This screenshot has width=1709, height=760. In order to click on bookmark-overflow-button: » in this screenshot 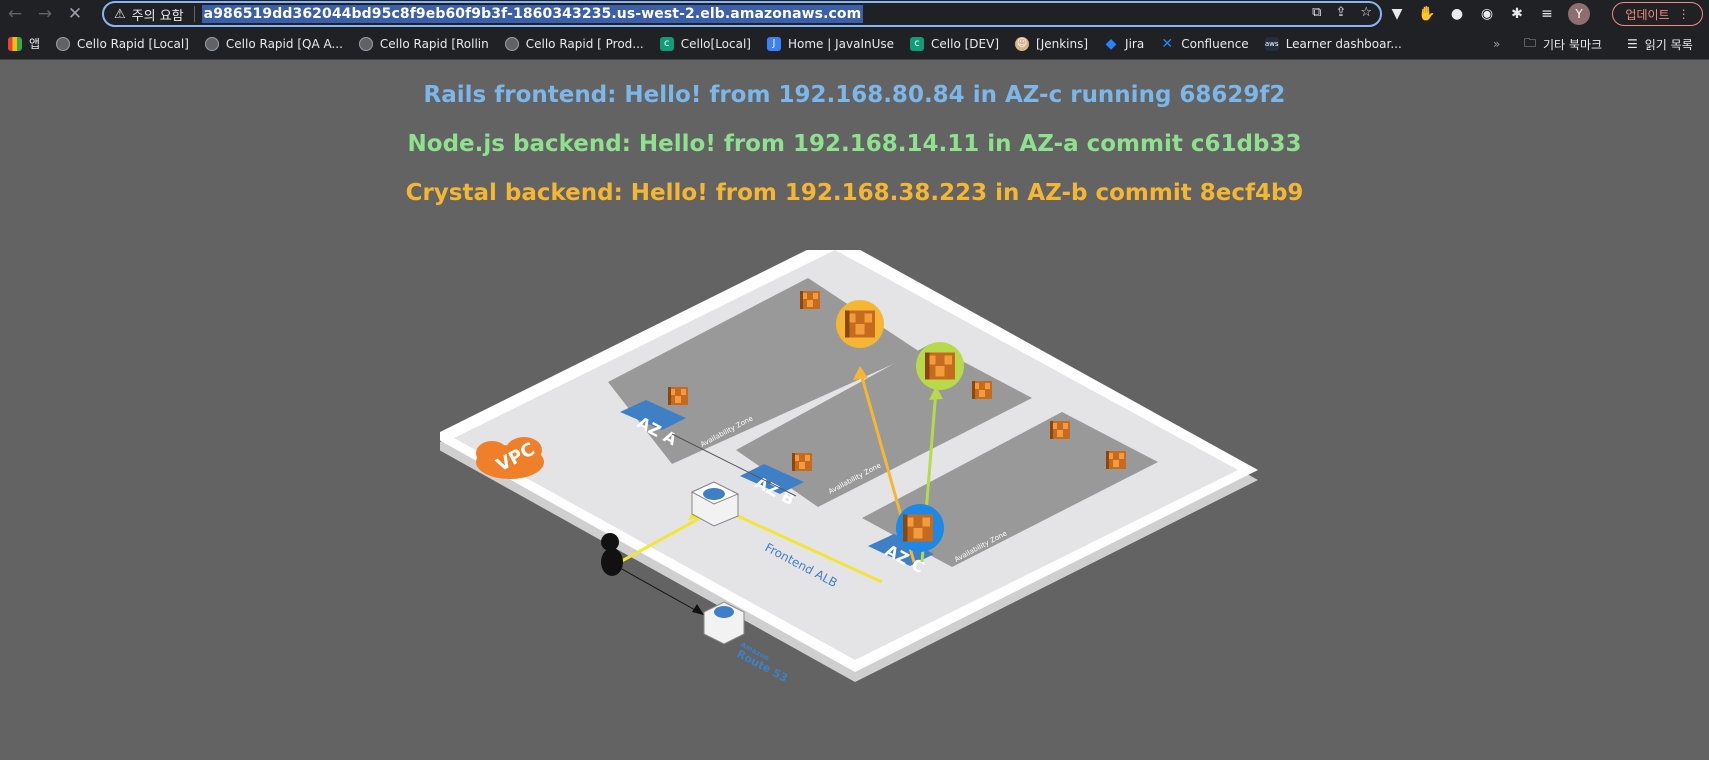, I will do `click(1496, 44)`.